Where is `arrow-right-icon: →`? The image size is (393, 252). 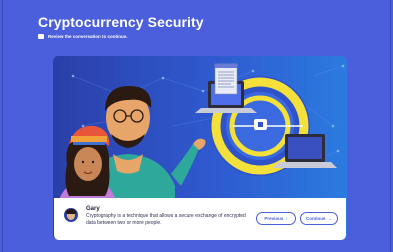
arrow-right-icon: → is located at coordinates (330, 218).